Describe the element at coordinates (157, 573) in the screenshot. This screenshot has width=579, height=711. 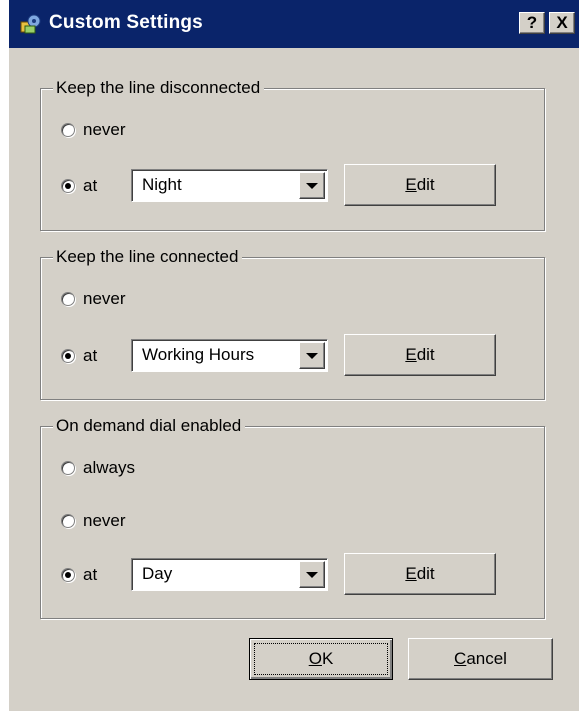
I see `dropdown-value: Day` at that location.